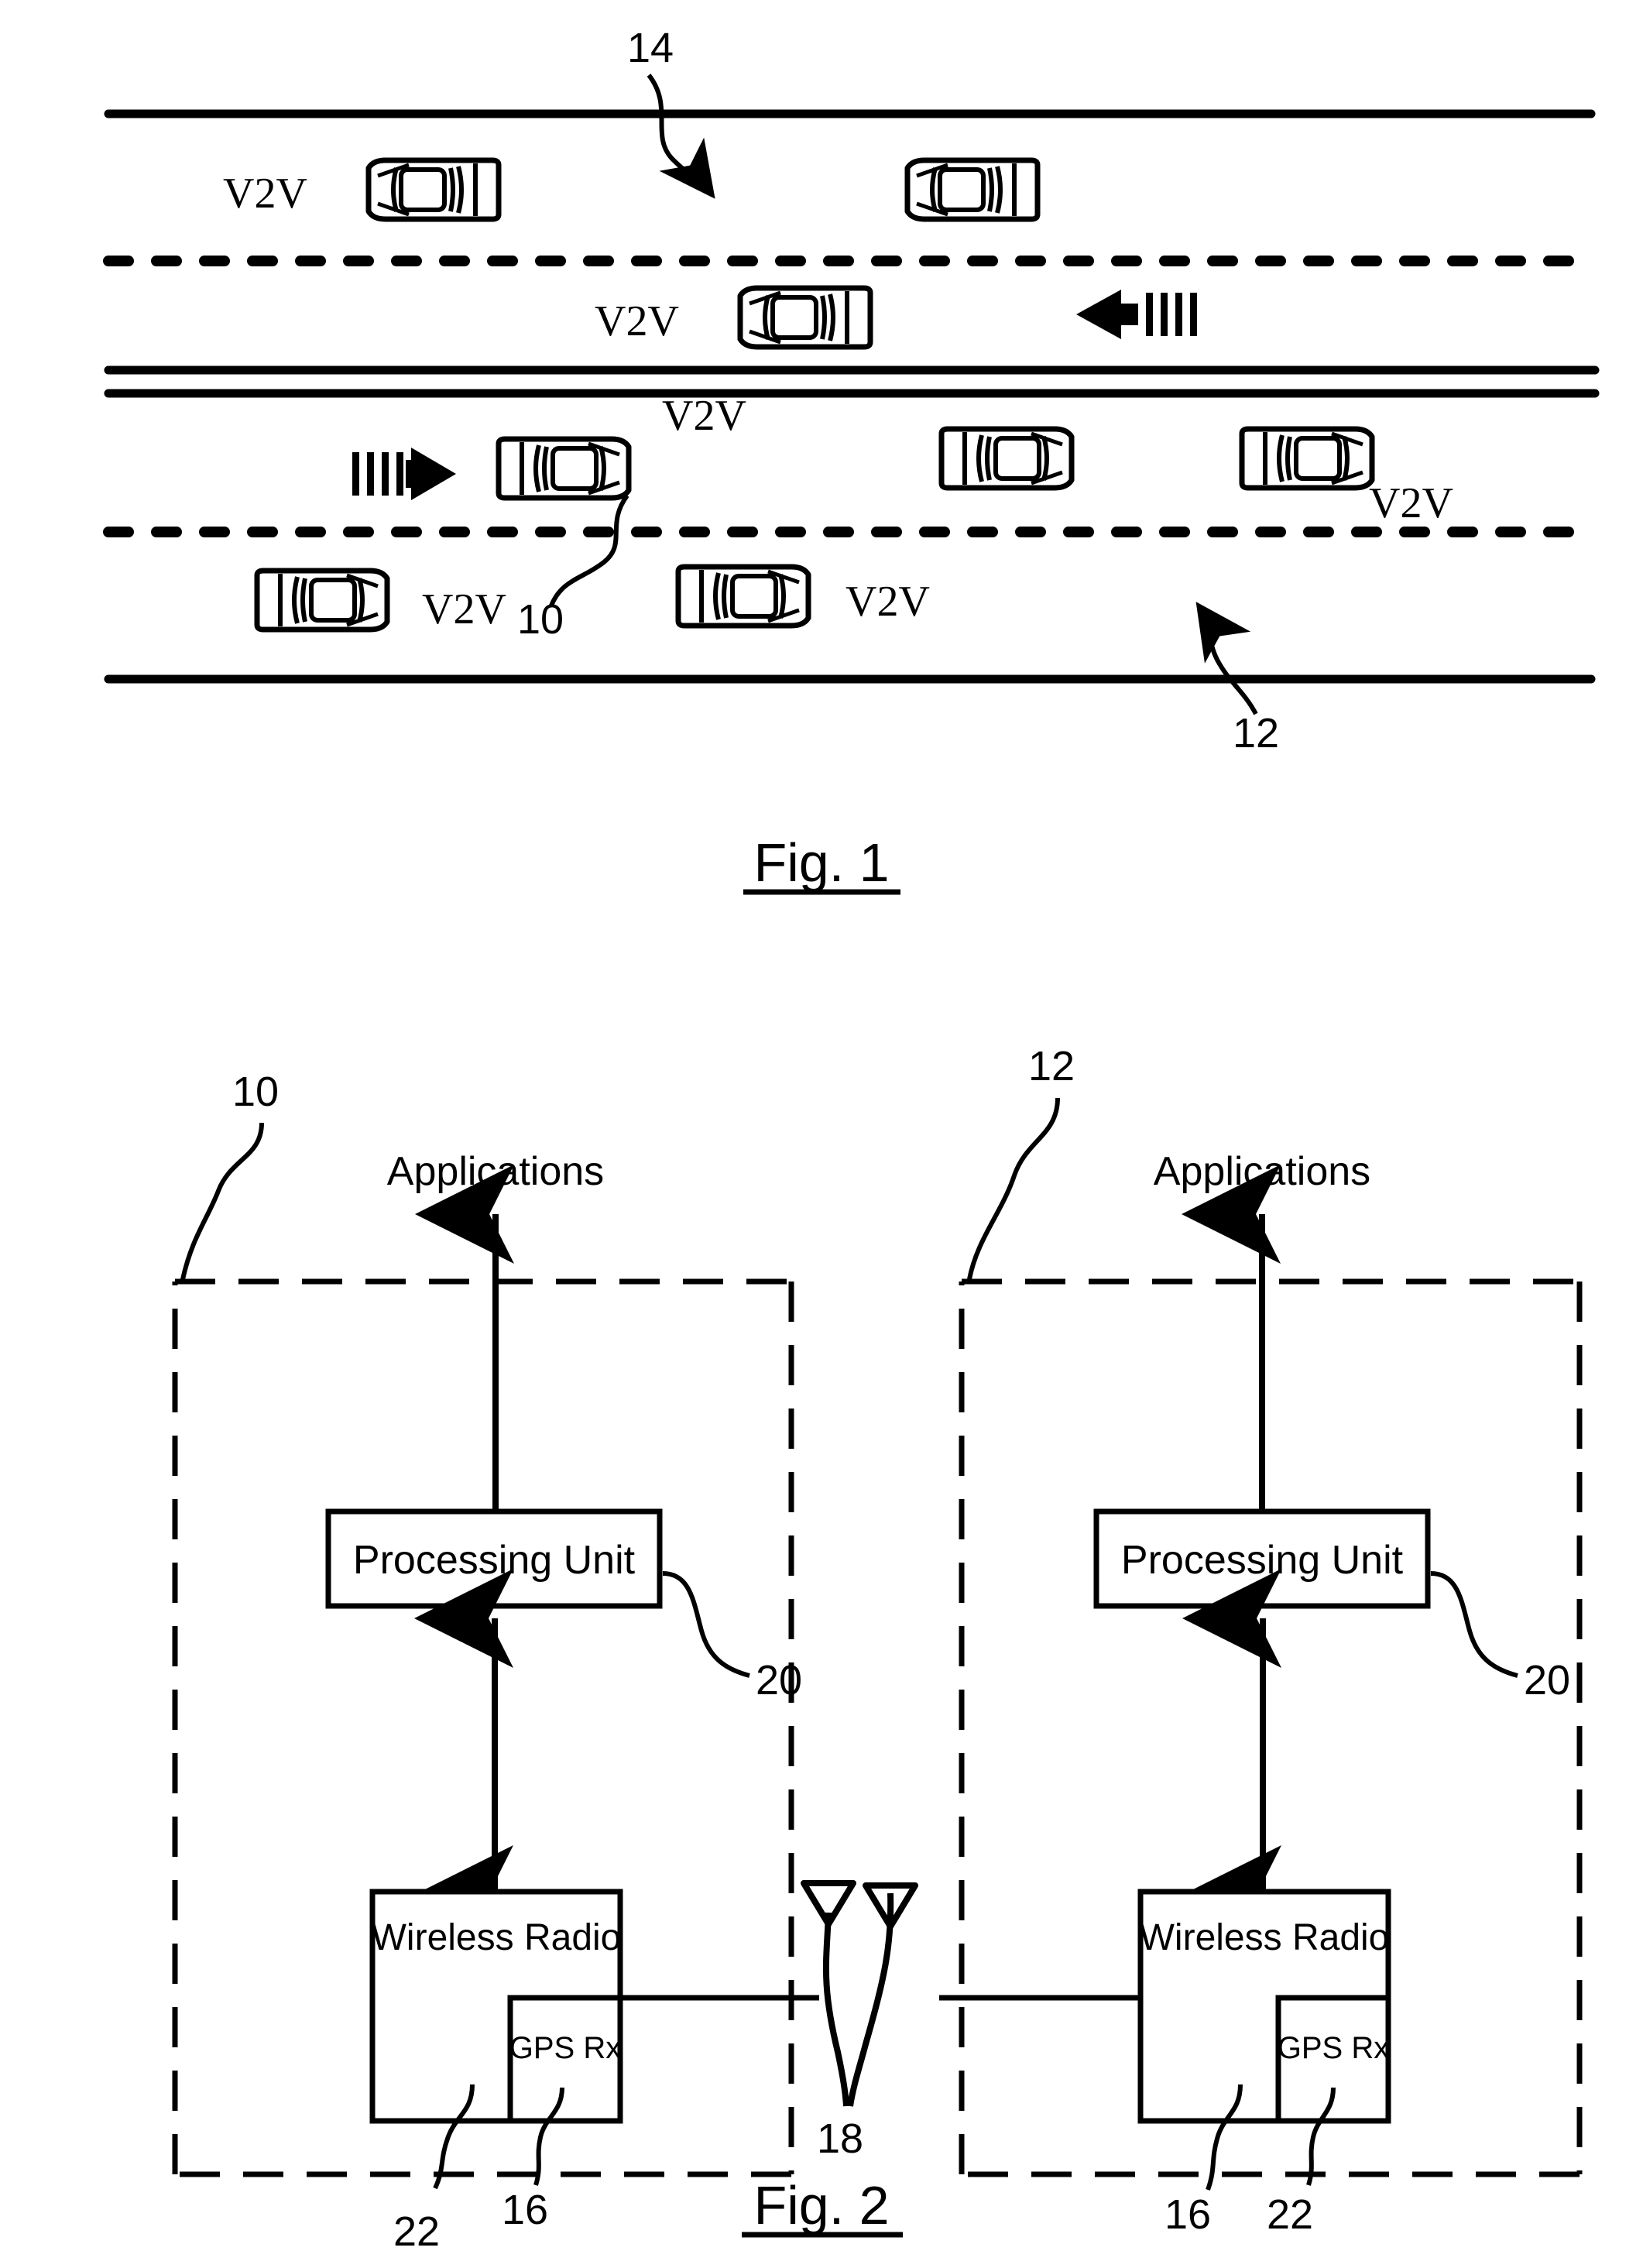 This screenshot has width=1643, height=2268. What do you see at coordinates (1051, 1066) in the screenshot?
I see `reference-numeral-12-fig2: 12` at bounding box center [1051, 1066].